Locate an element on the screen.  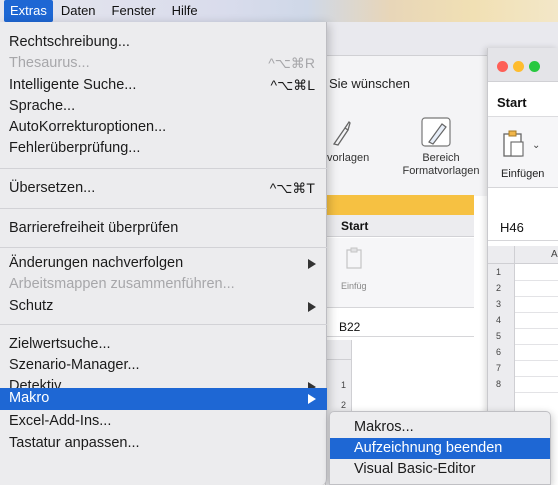
bereich-formatvorlagen-label: Bereich Formatvorlagen is located at coordinates (441, 164).